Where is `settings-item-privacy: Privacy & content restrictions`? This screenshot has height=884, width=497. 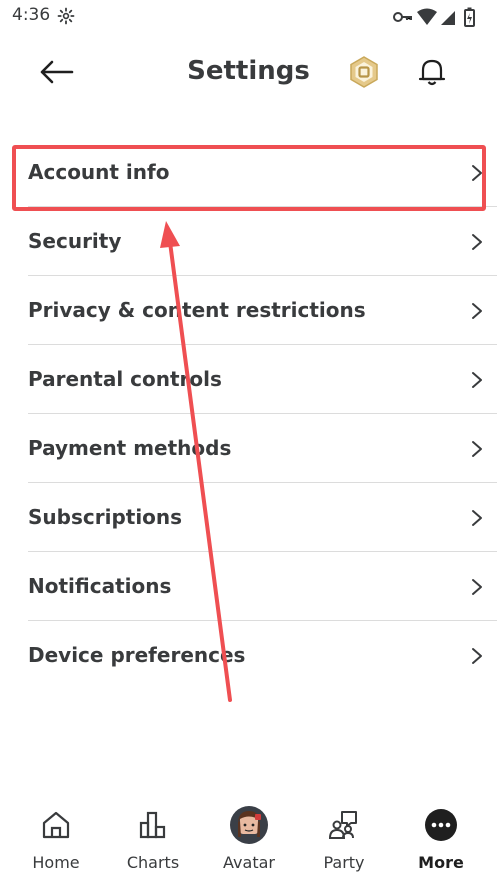 settings-item-privacy: Privacy & content restrictions is located at coordinates (262, 310).